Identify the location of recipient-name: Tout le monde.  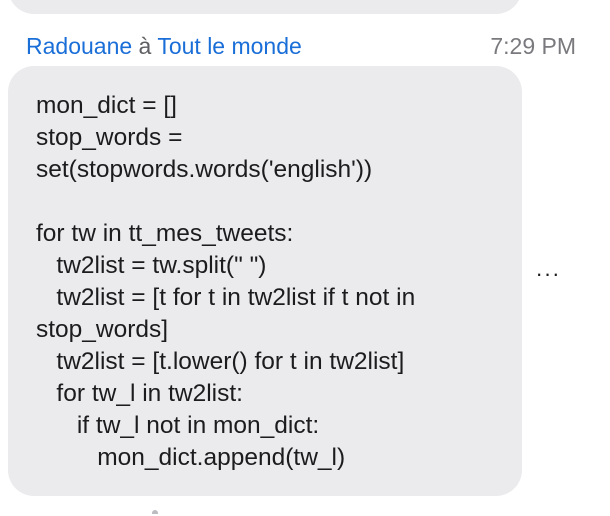
(229, 46).